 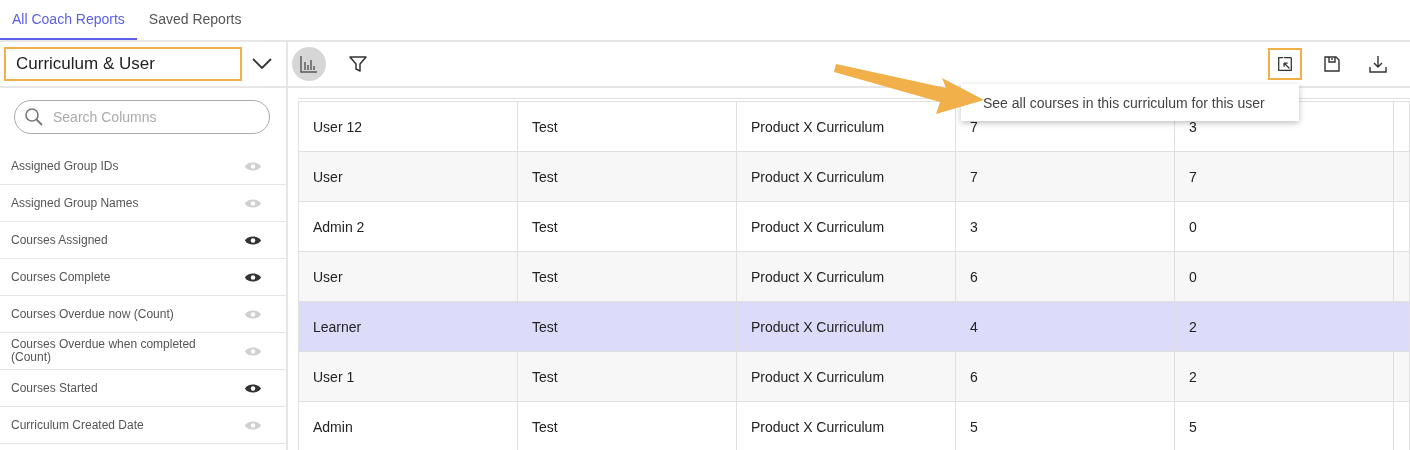 I want to click on search-icon, so click(x=34, y=117).